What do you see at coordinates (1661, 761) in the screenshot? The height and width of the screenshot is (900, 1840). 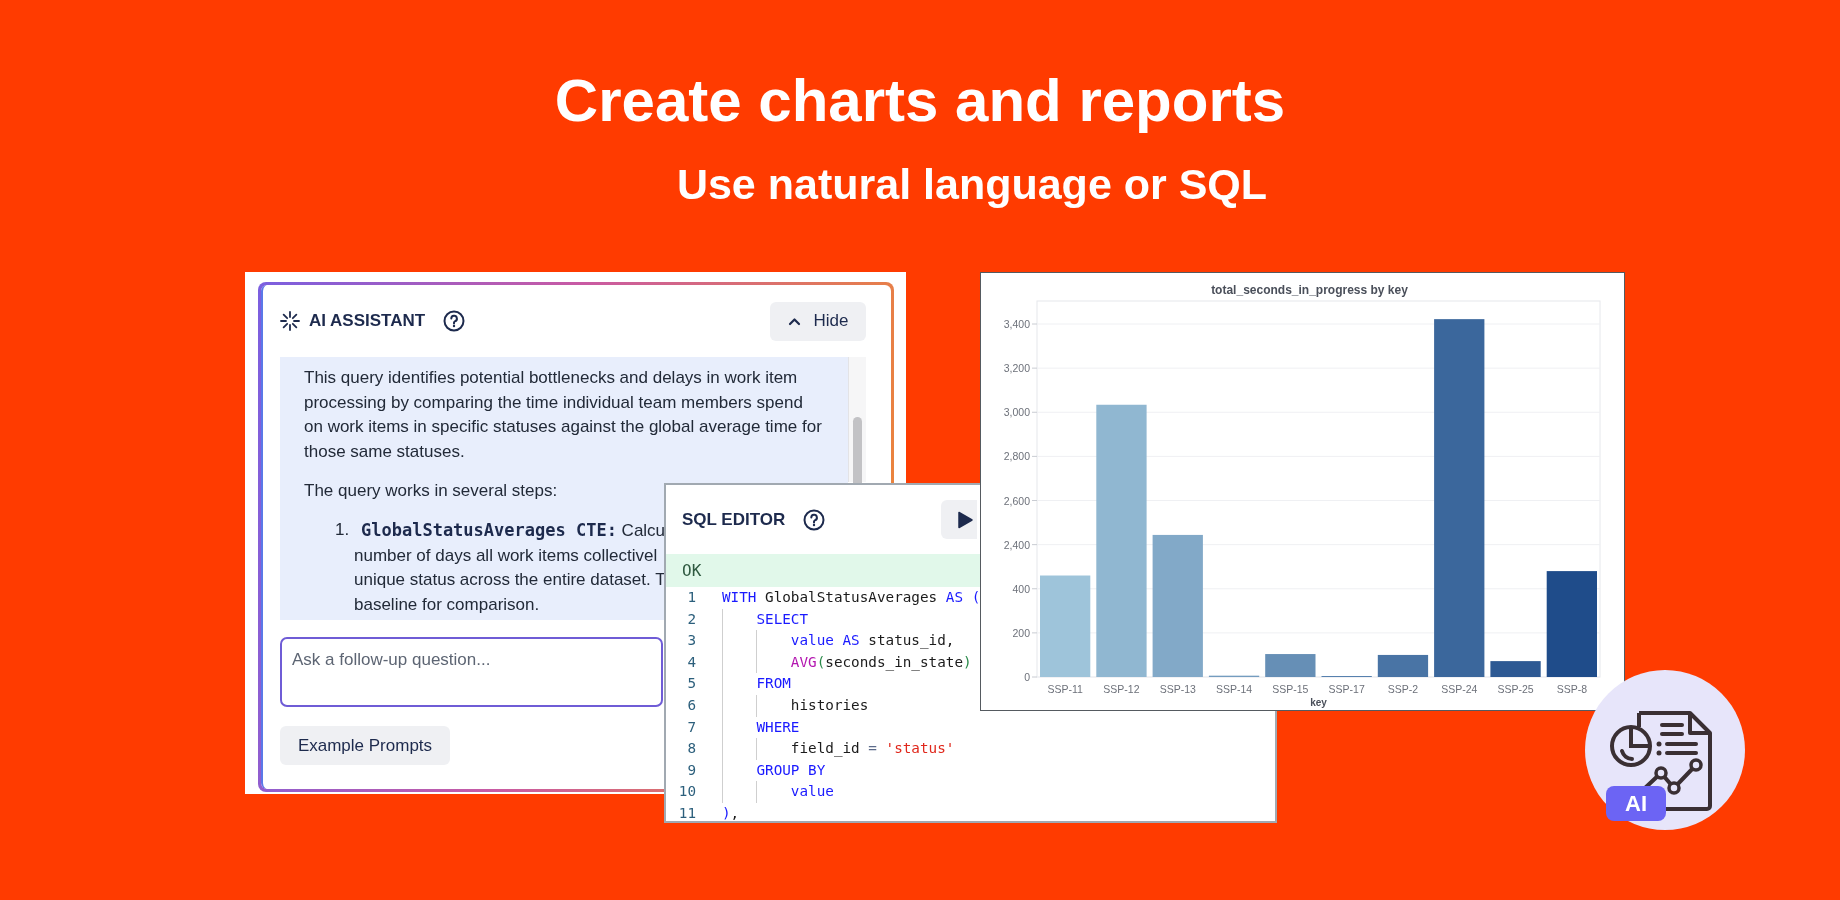 I see `report-icon` at bounding box center [1661, 761].